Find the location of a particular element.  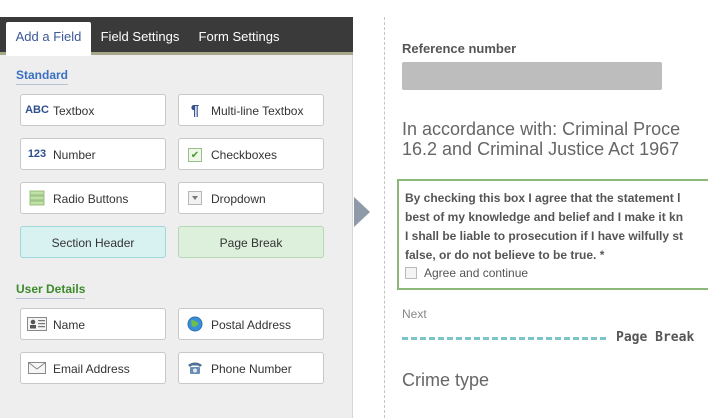

postal-address-button: Postal Address is located at coordinates (251, 324).